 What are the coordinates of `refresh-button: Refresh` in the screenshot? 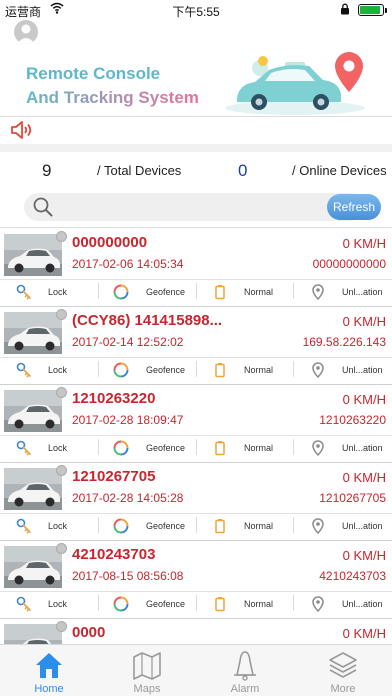 It's located at (354, 207).